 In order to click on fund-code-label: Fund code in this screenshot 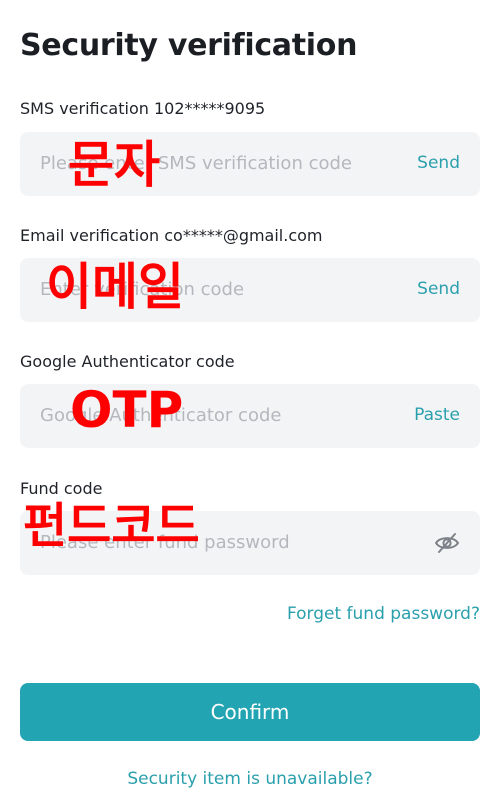, I will do `click(61, 488)`.